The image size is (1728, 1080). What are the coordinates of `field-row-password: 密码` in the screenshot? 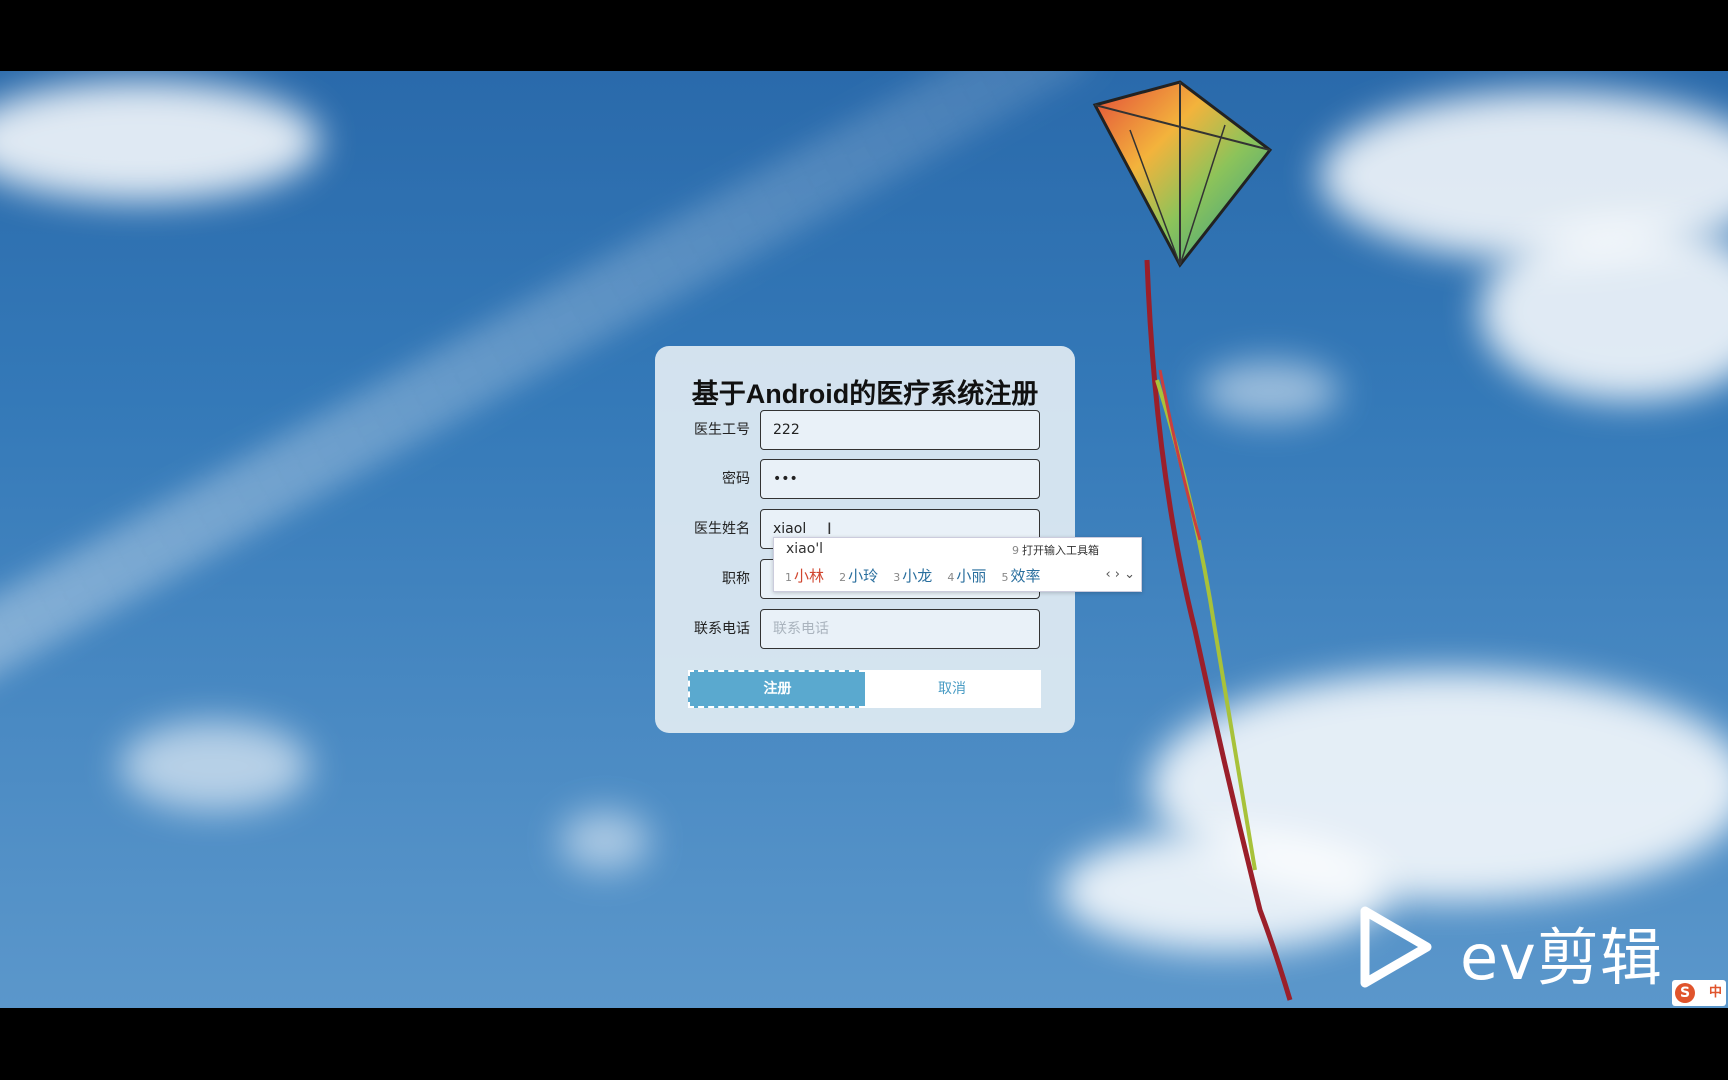 It's located at (865, 479).